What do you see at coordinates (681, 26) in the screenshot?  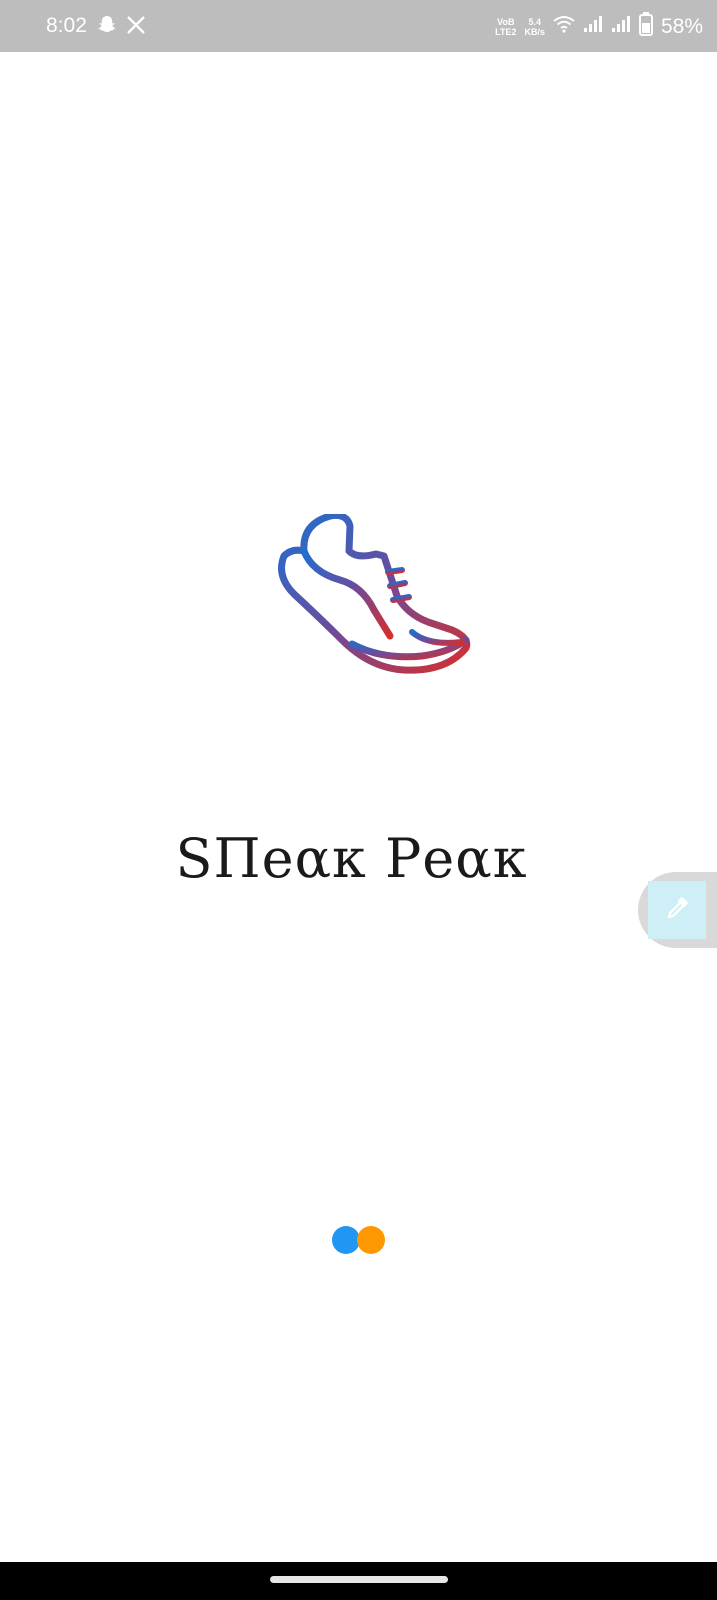 I see `battery-percent: 58%` at bounding box center [681, 26].